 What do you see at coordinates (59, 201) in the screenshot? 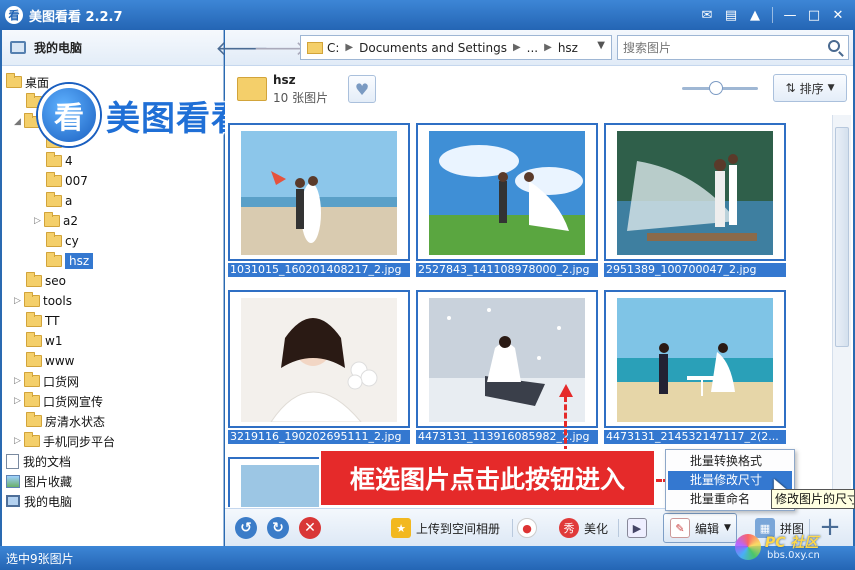
I see `tree-item-a: a` at bounding box center [59, 201].